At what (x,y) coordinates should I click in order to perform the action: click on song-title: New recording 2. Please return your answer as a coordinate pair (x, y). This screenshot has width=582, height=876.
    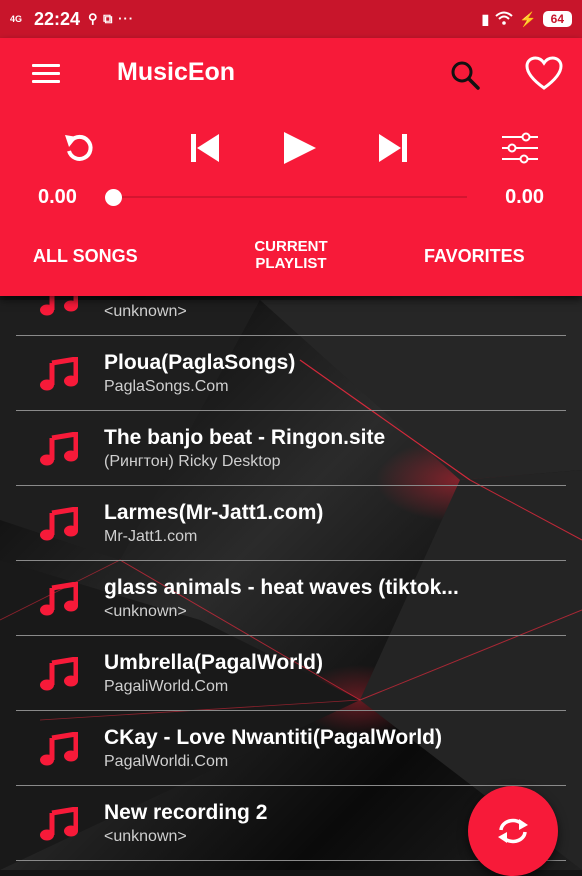
    Looking at the image, I should click on (186, 812).